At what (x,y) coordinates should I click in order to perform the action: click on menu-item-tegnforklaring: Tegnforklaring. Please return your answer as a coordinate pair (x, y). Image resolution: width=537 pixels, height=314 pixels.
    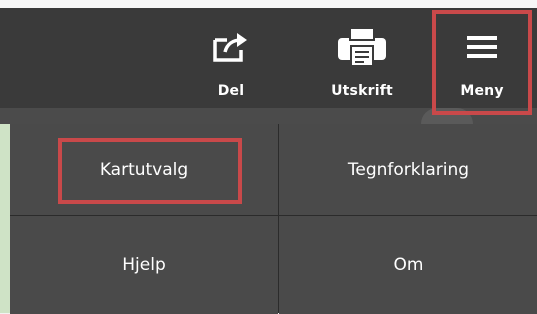
    Looking at the image, I should click on (408, 169).